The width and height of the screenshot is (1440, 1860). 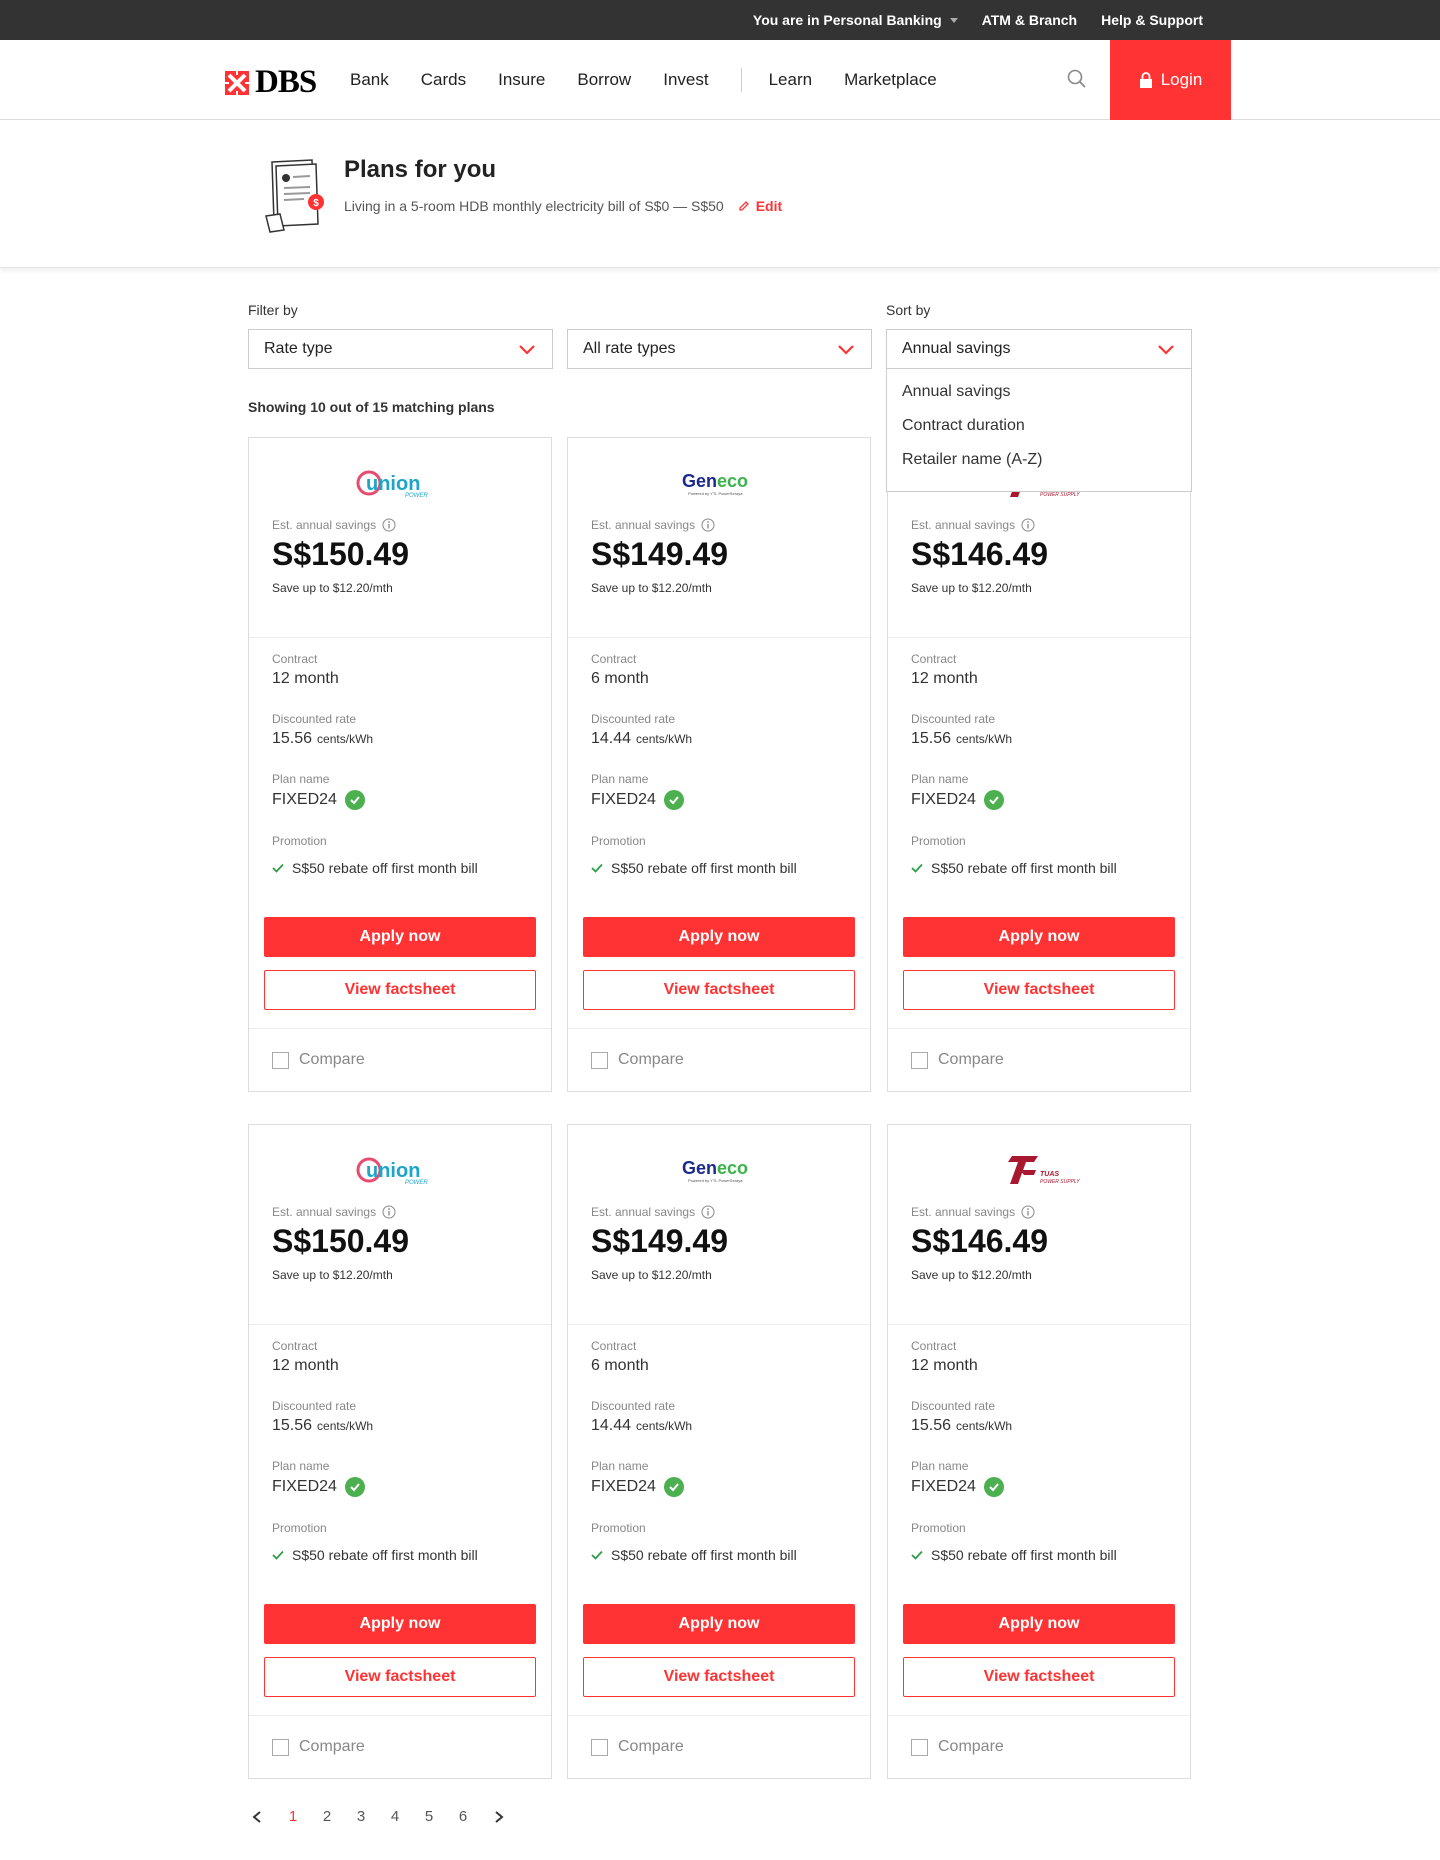 I want to click on chevron-right-icon, so click(x=498, y=1817).